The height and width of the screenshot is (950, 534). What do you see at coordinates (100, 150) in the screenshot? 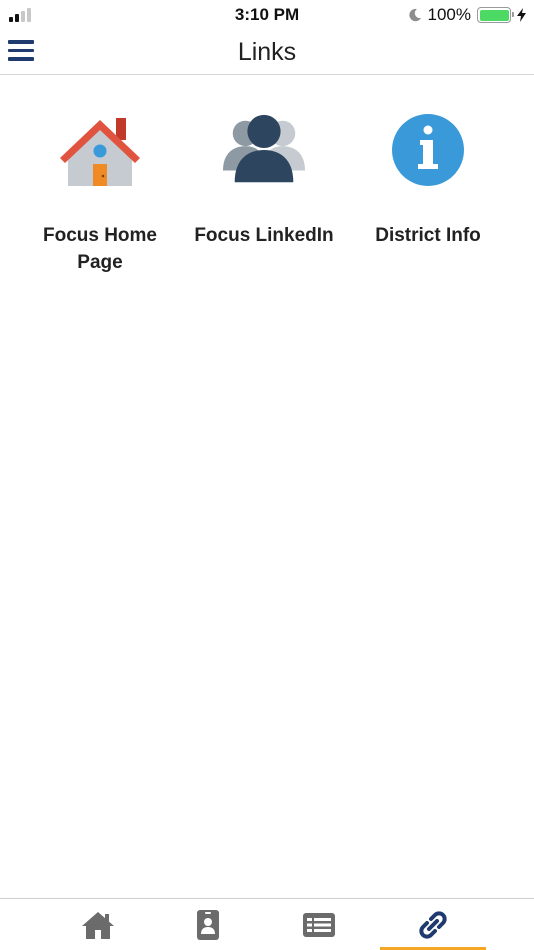
I see `house-icon` at bounding box center [100, 150].